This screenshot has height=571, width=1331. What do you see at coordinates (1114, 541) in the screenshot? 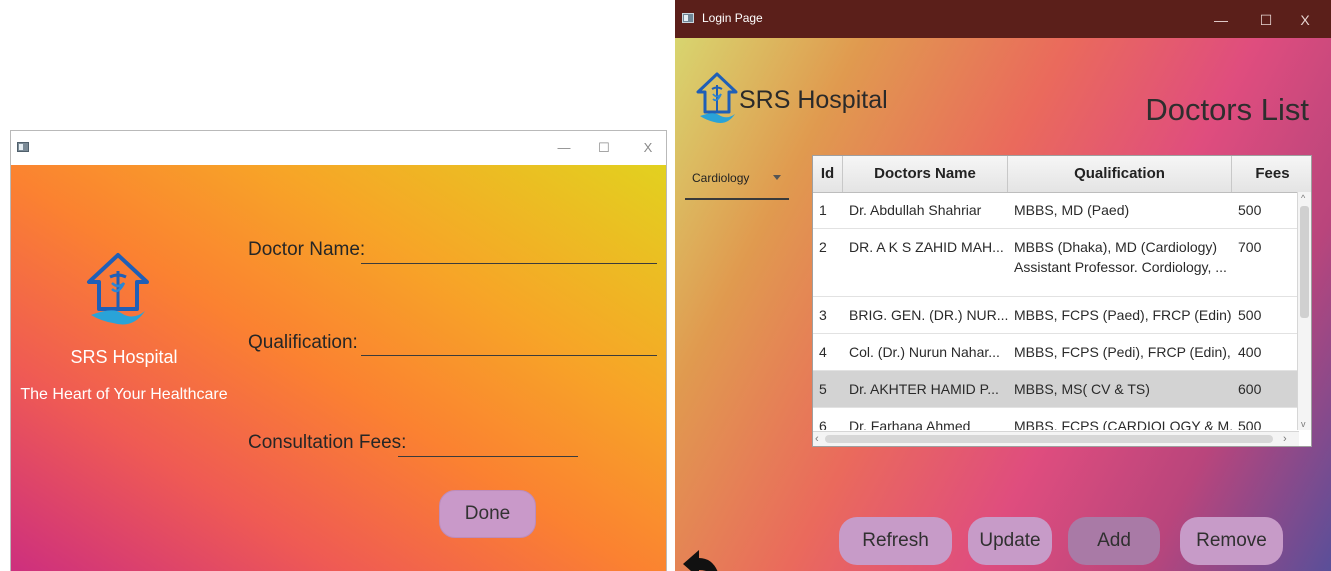
I see `add-button: Add` at bounding box center [1114, 541].